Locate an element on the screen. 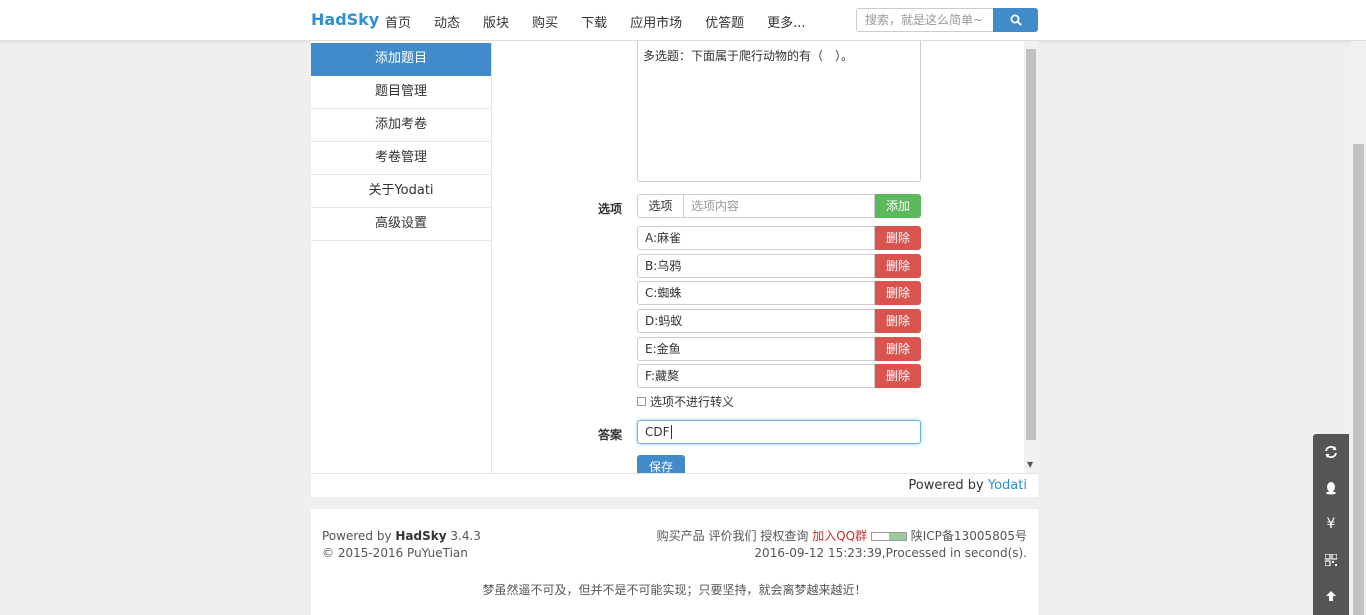 This screenshot has width=1366, height=615. plugin-powered-bar: Powered by Yodati is located at coordinates (674, 485).